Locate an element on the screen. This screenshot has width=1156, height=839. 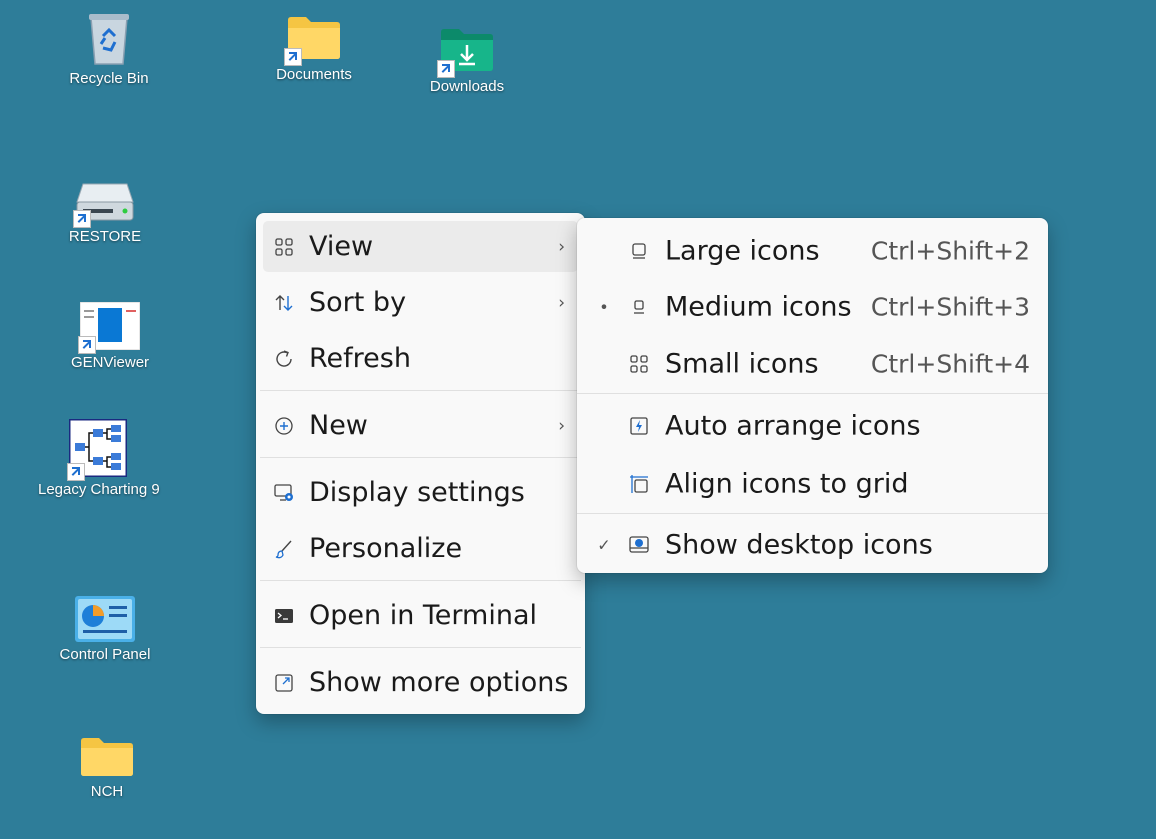
menu-item-open-terminal: Open in Terminal is located at coordinates (420, 615).